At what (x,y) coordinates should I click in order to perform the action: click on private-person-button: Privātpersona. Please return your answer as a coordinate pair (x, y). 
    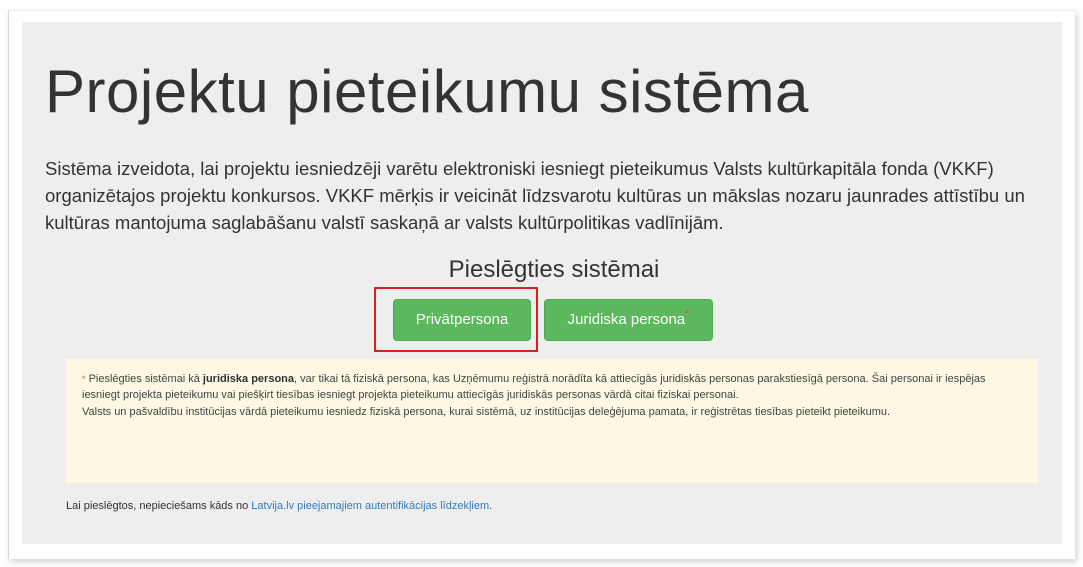
    Looking at the image, I should click on (462, 320).